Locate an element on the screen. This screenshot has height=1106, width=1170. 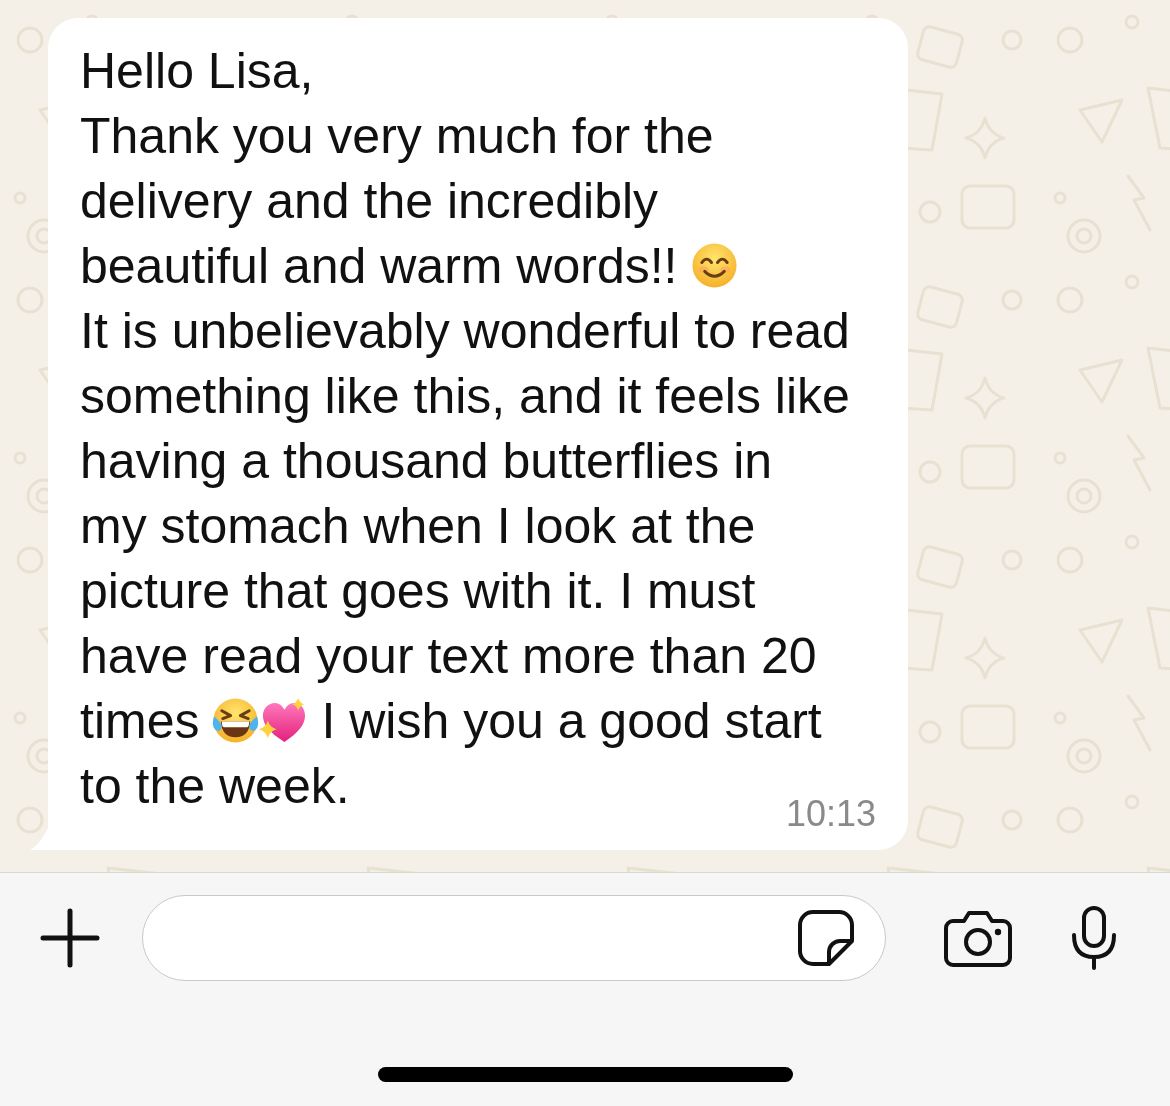
message-text: have read your text more than 20 is located at coordinates (448, 656).